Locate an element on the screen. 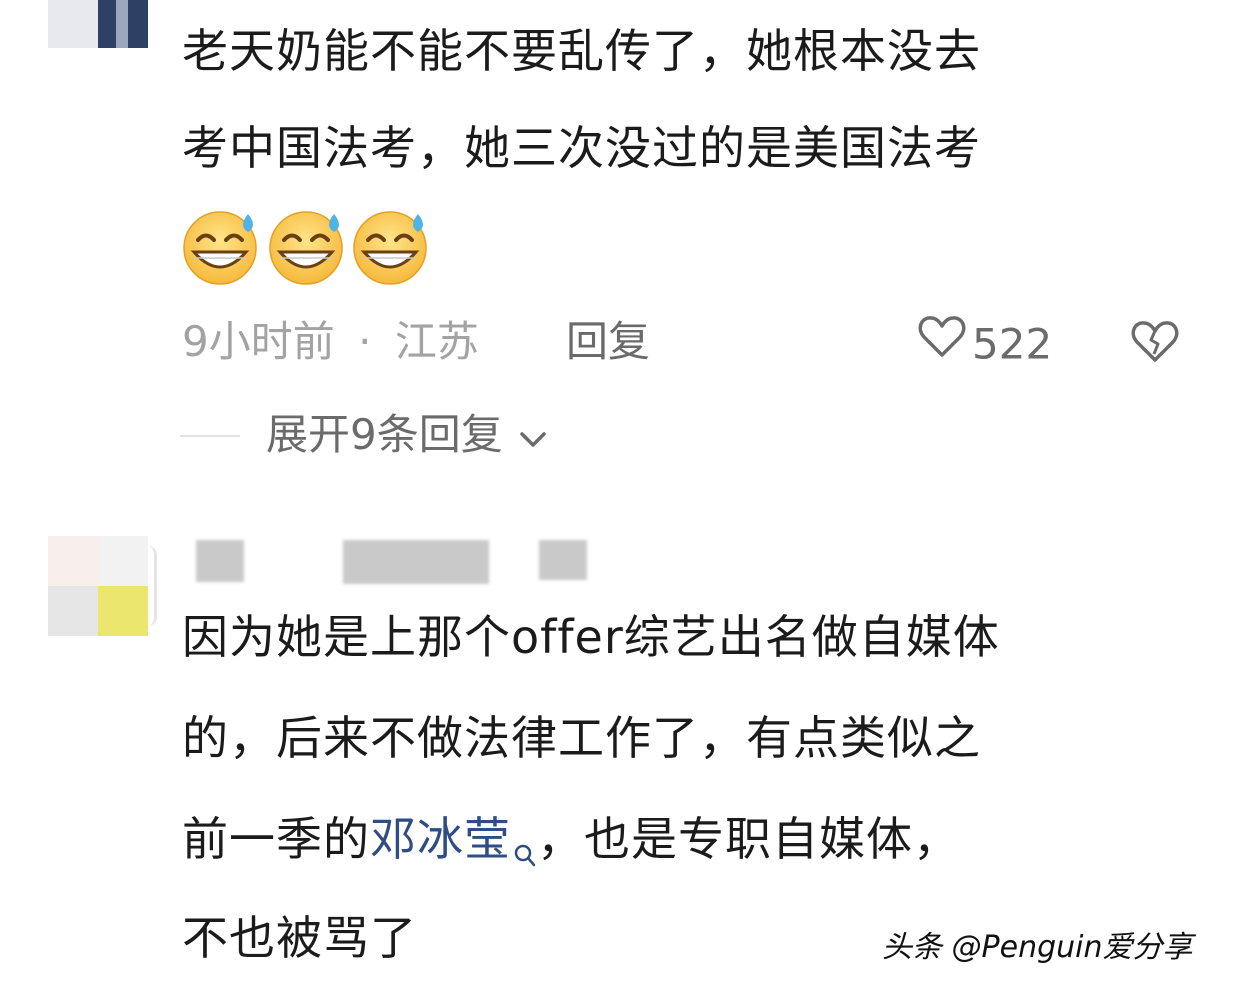 This screenshot has height=990, width=1236. heart-outline-icon is located at coordinates (942, 345).